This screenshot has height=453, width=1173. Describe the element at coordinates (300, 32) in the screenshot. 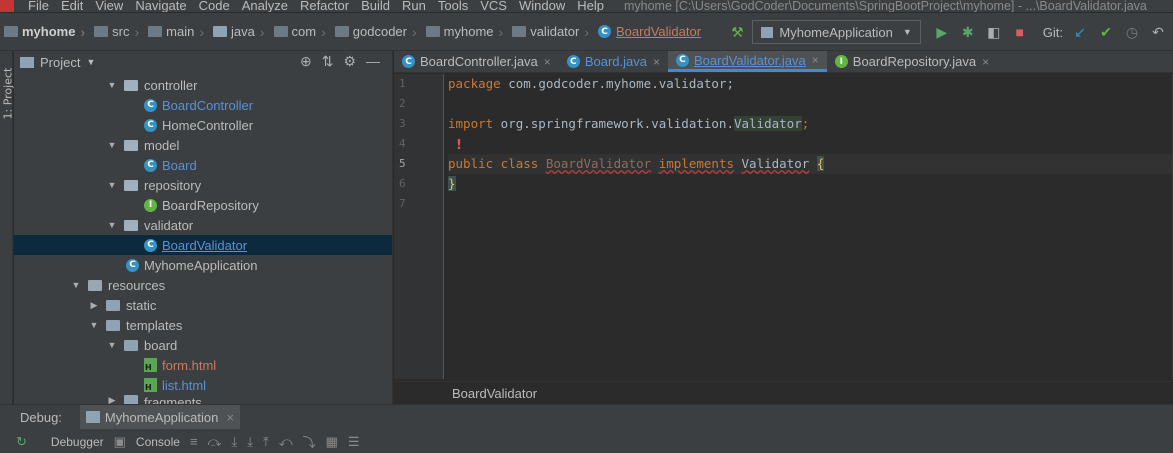

I see `breadcrumb-com: com ›` at that location.